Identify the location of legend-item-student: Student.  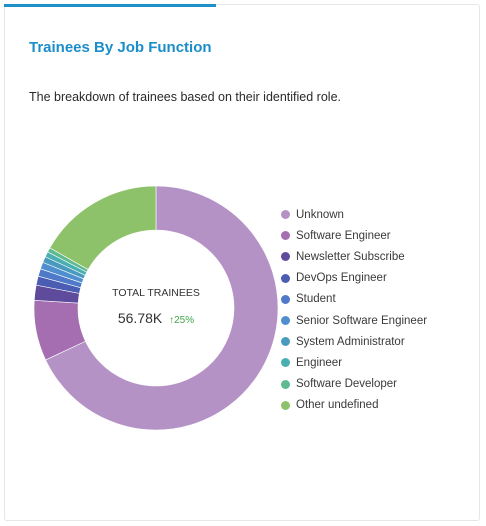
(354, 299).